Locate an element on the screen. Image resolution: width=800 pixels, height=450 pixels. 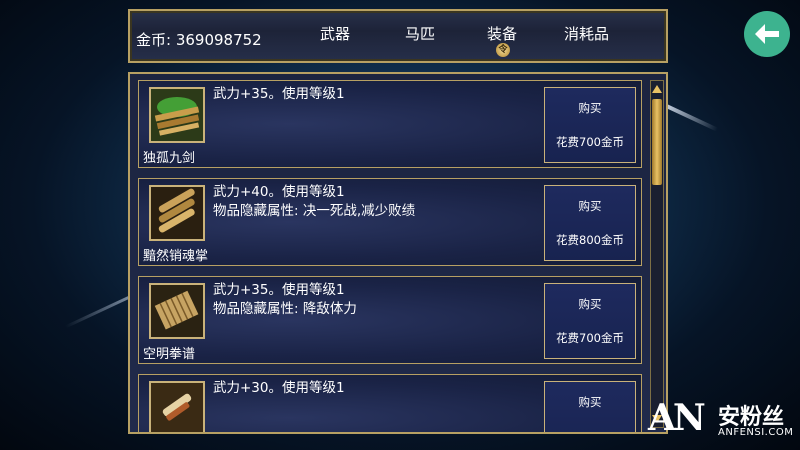
item-name: 独孤九剑 is located at coordinates (169, 158).